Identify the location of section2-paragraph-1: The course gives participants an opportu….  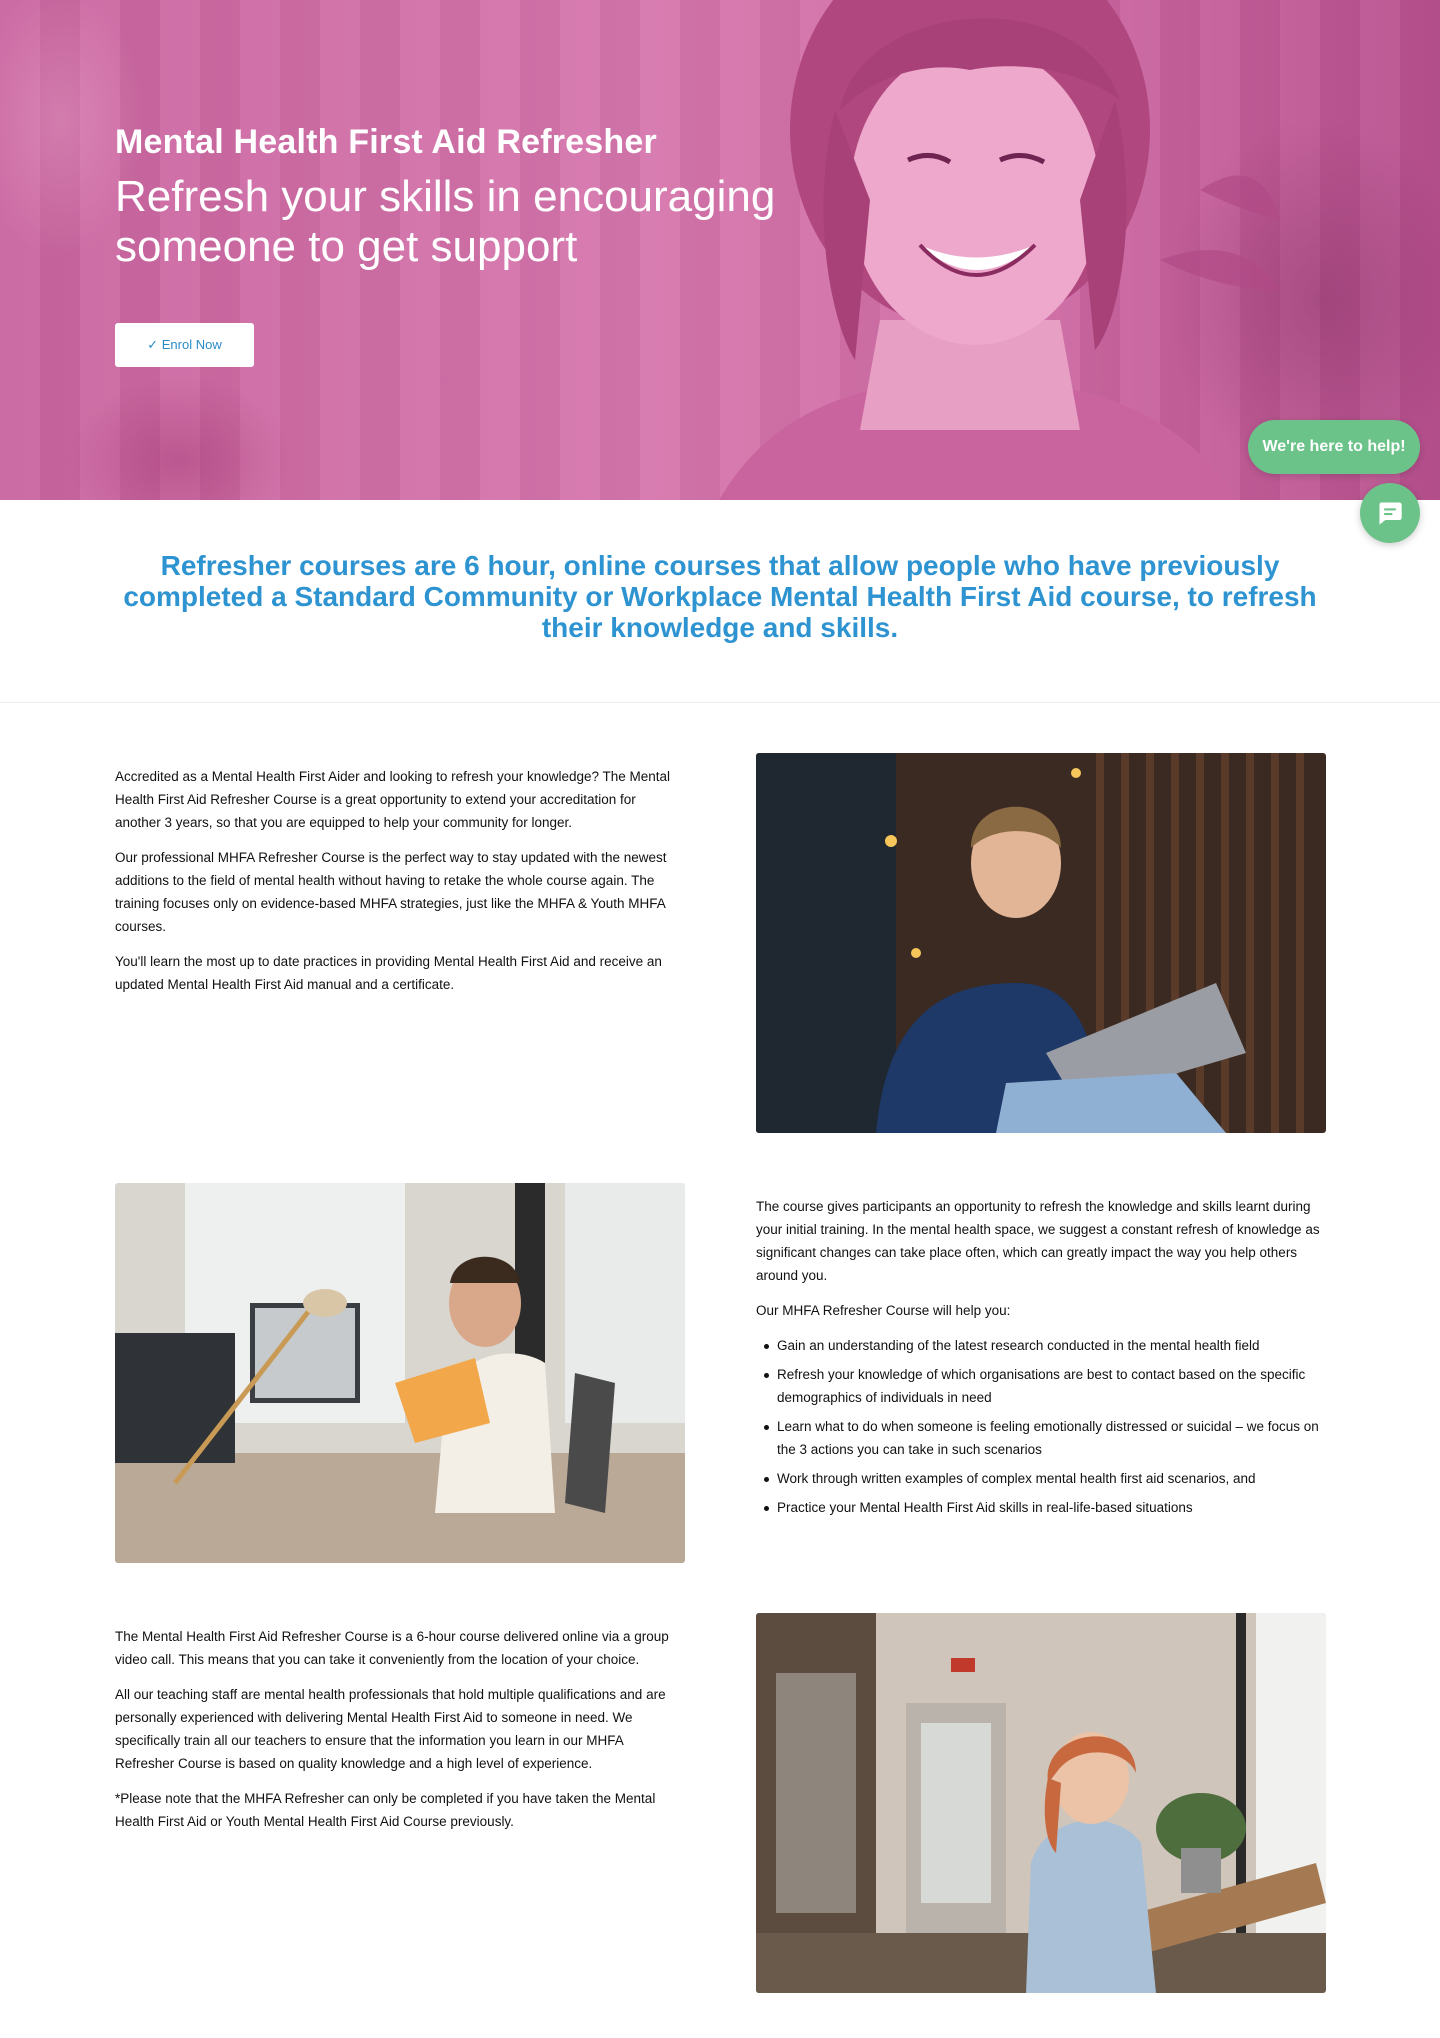
(1038, 1241).